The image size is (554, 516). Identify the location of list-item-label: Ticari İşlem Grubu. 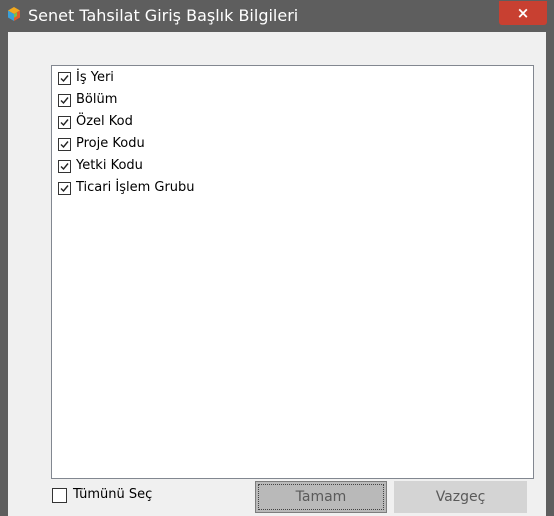
(135, 187).